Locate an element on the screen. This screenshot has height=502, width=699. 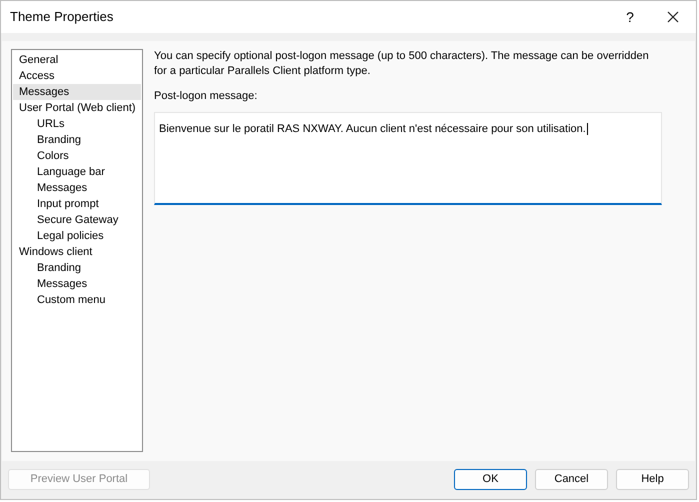
field-label: Post-logon message: is located at coordinates (206, 96).